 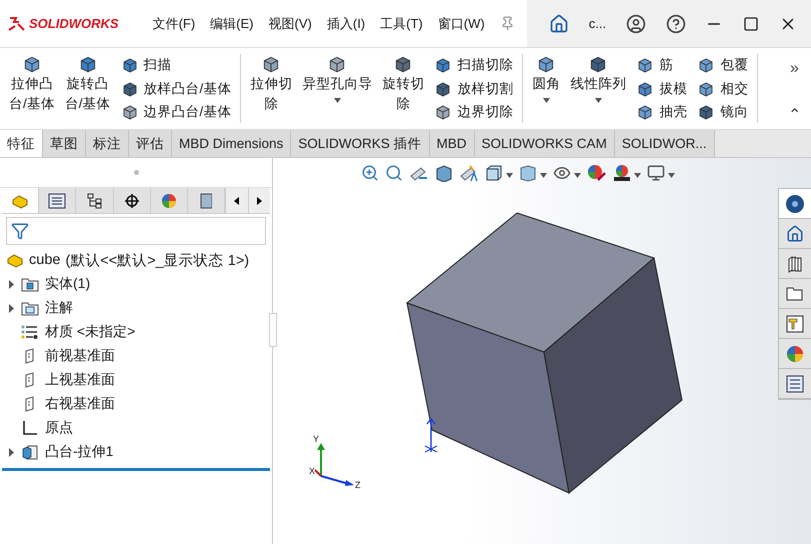 I want to click on ribbon-button: 边界凸台/基体, so click(x=176, y=112).